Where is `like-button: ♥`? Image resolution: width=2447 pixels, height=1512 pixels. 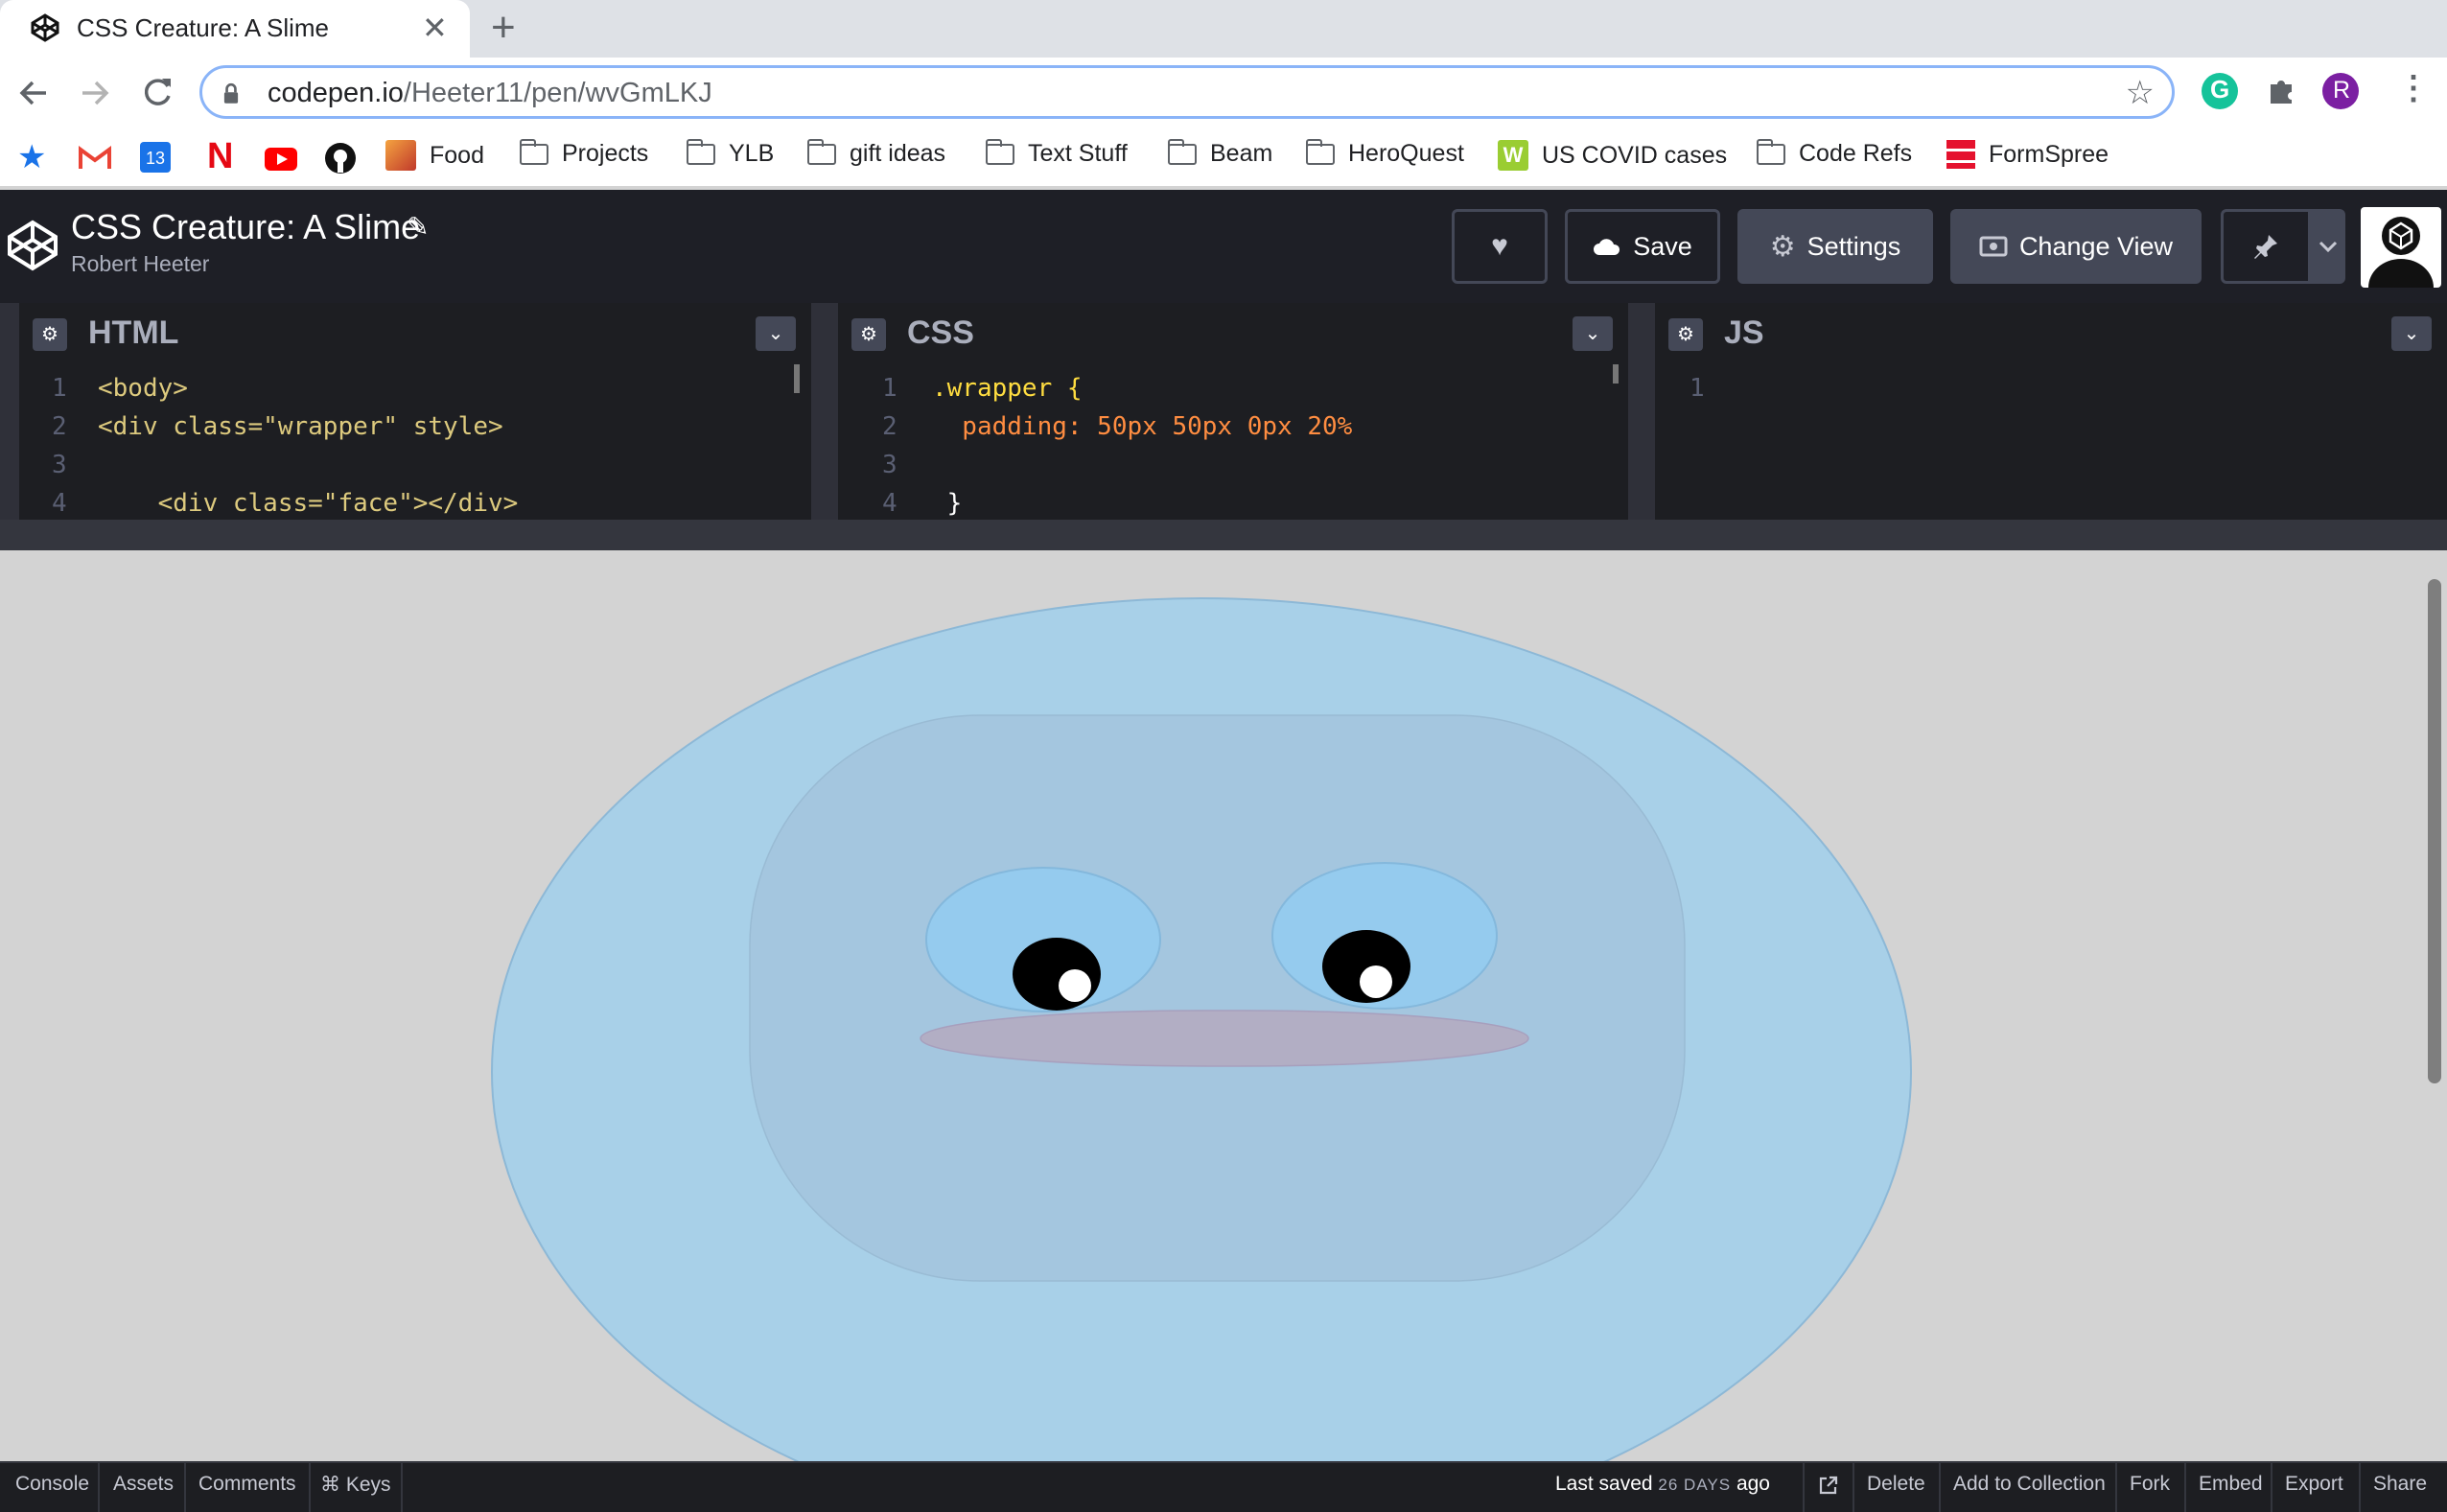 like-button: ♥ is located at coordinates (1500, 246).